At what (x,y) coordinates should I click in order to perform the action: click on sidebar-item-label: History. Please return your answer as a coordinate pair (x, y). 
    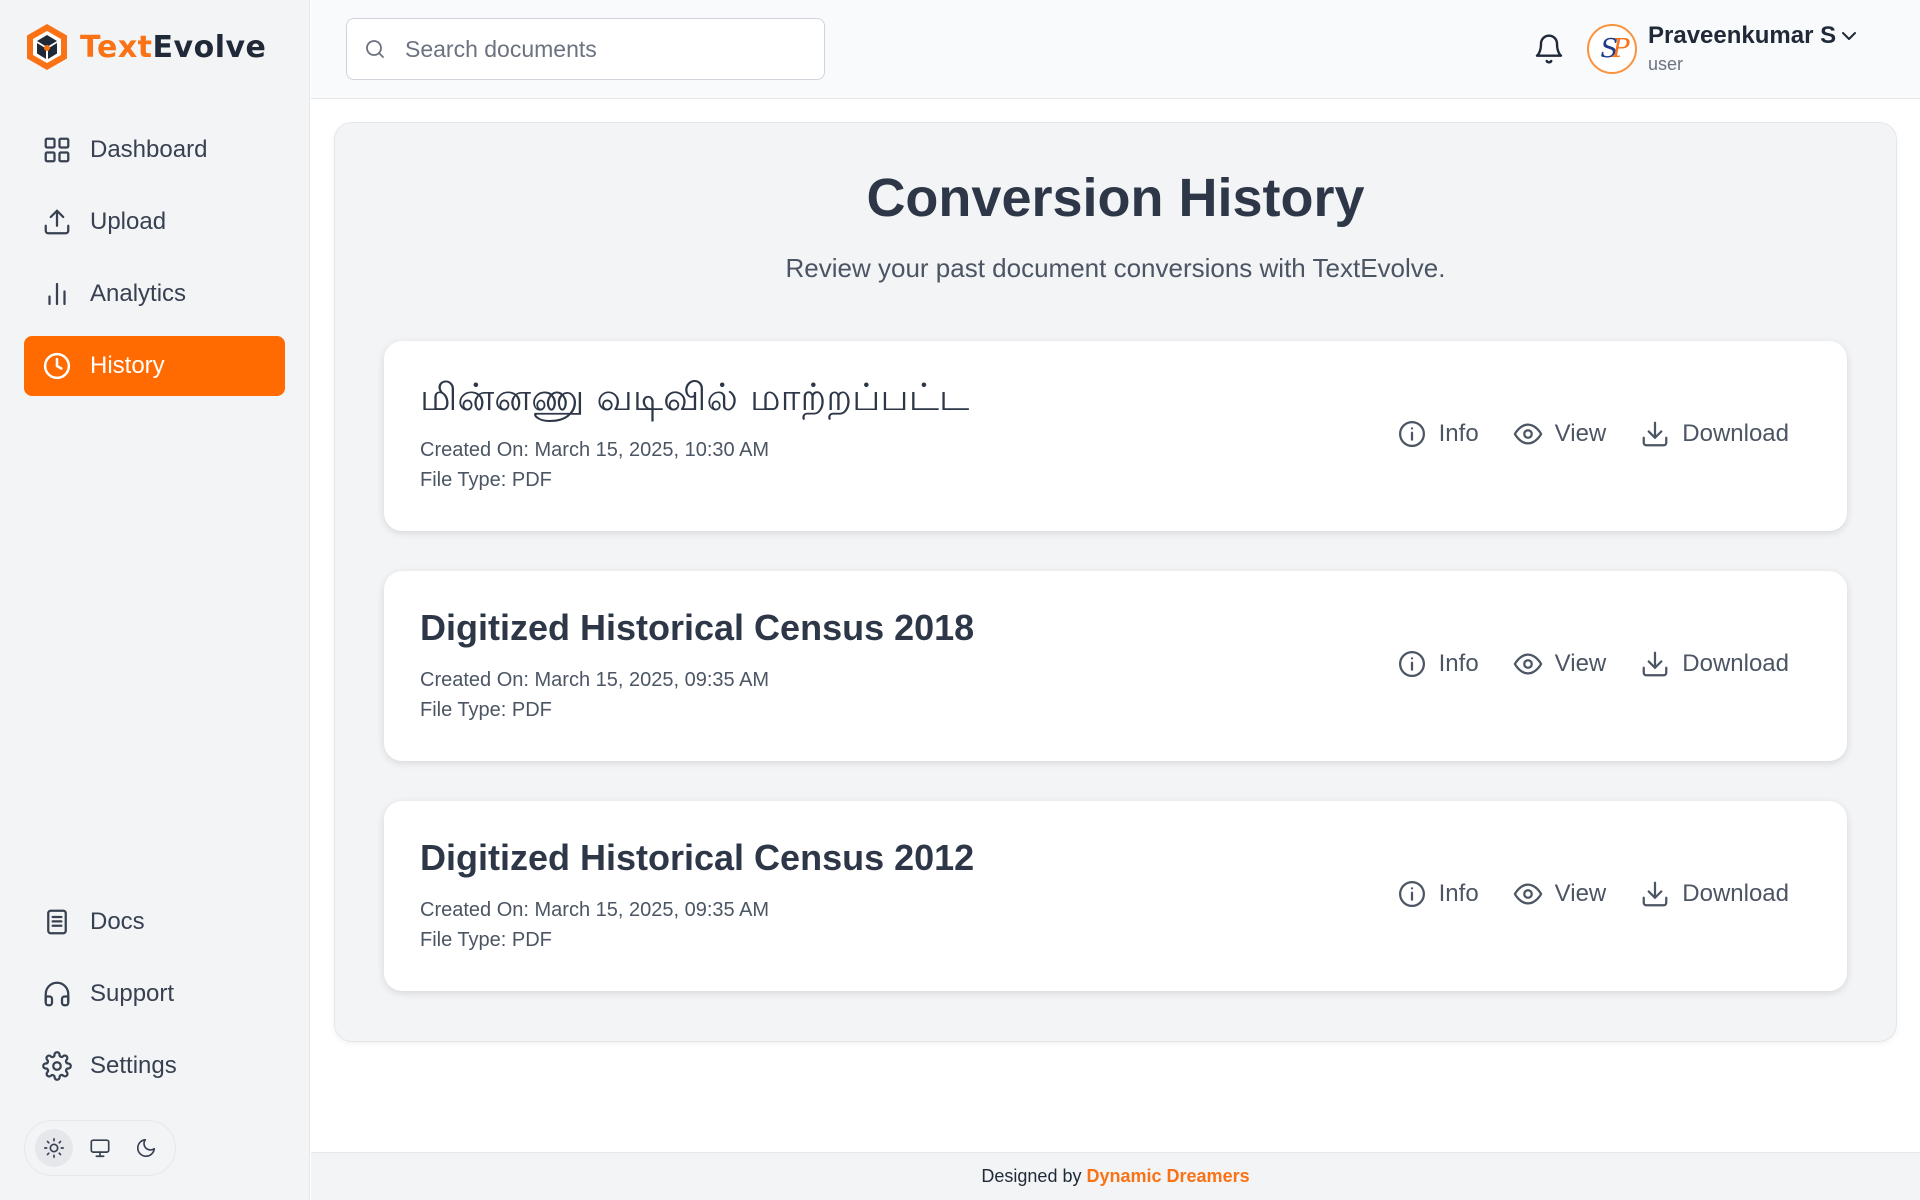
    Looking at the image, I should click on (127, 365).